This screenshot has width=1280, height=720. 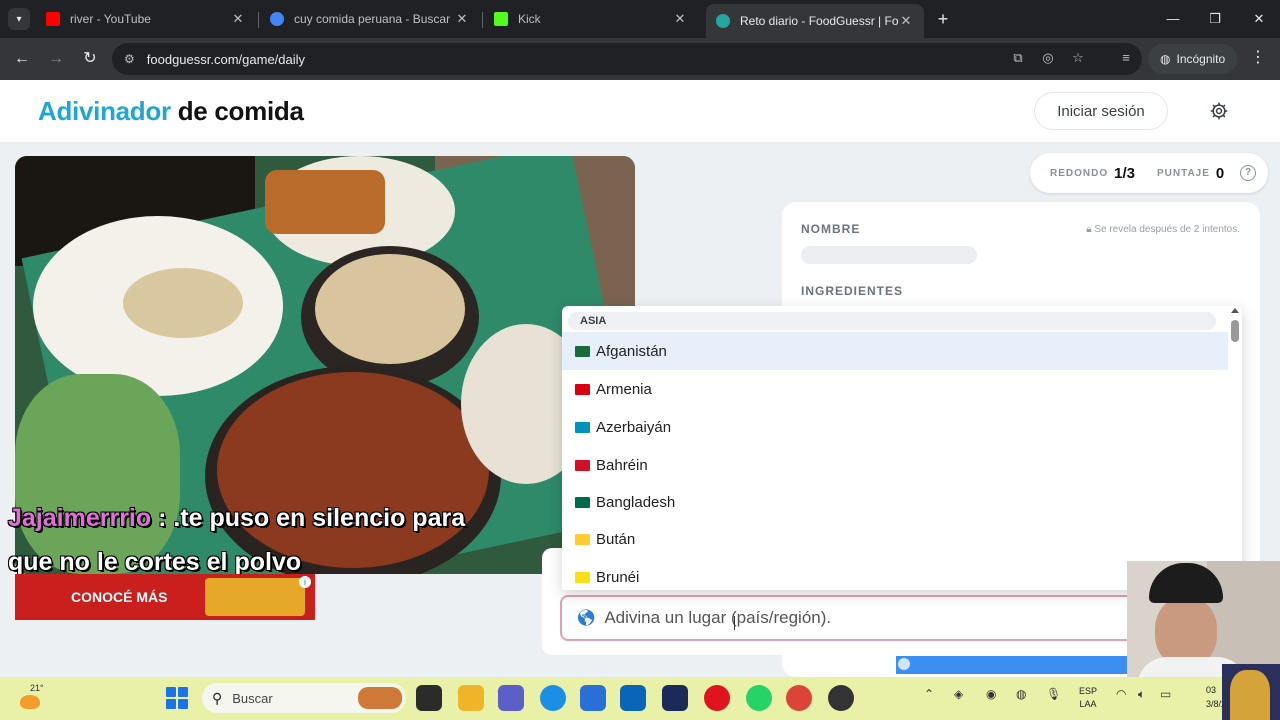 I want to click on reload-button: ↻, so click(x=90, y=59).